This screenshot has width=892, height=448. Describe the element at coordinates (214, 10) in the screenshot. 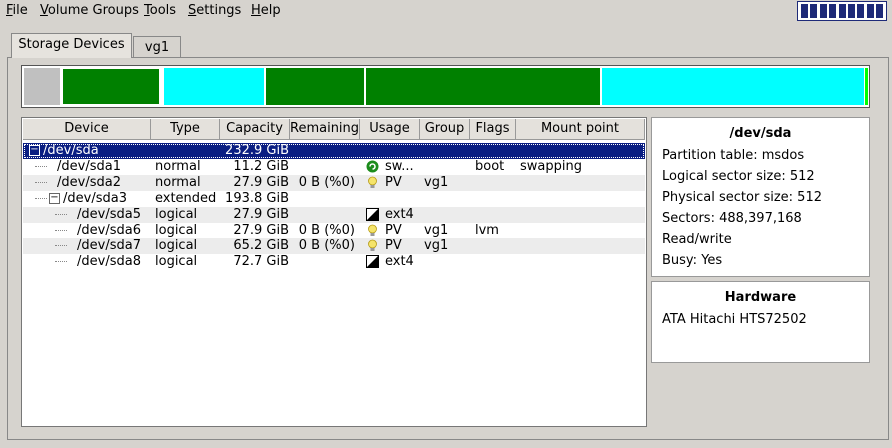

I see `menu-settings: Settings` at that location.